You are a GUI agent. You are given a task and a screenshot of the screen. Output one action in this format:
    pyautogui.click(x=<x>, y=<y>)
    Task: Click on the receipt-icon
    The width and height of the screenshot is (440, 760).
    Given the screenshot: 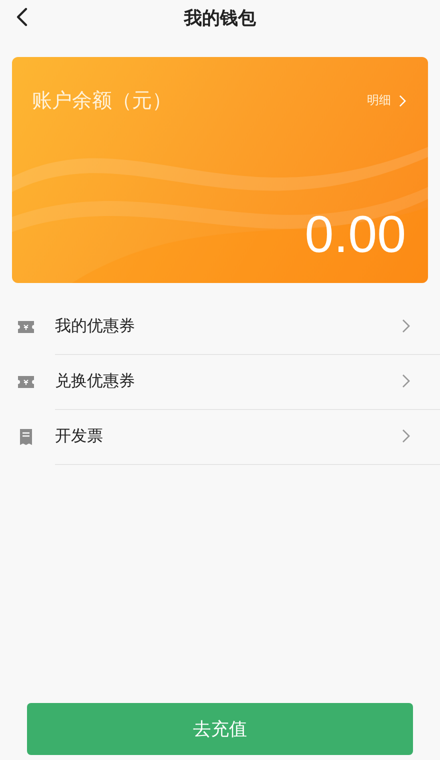 What is the action you would take?
    pyautogui.click(x=26, y=436)
    